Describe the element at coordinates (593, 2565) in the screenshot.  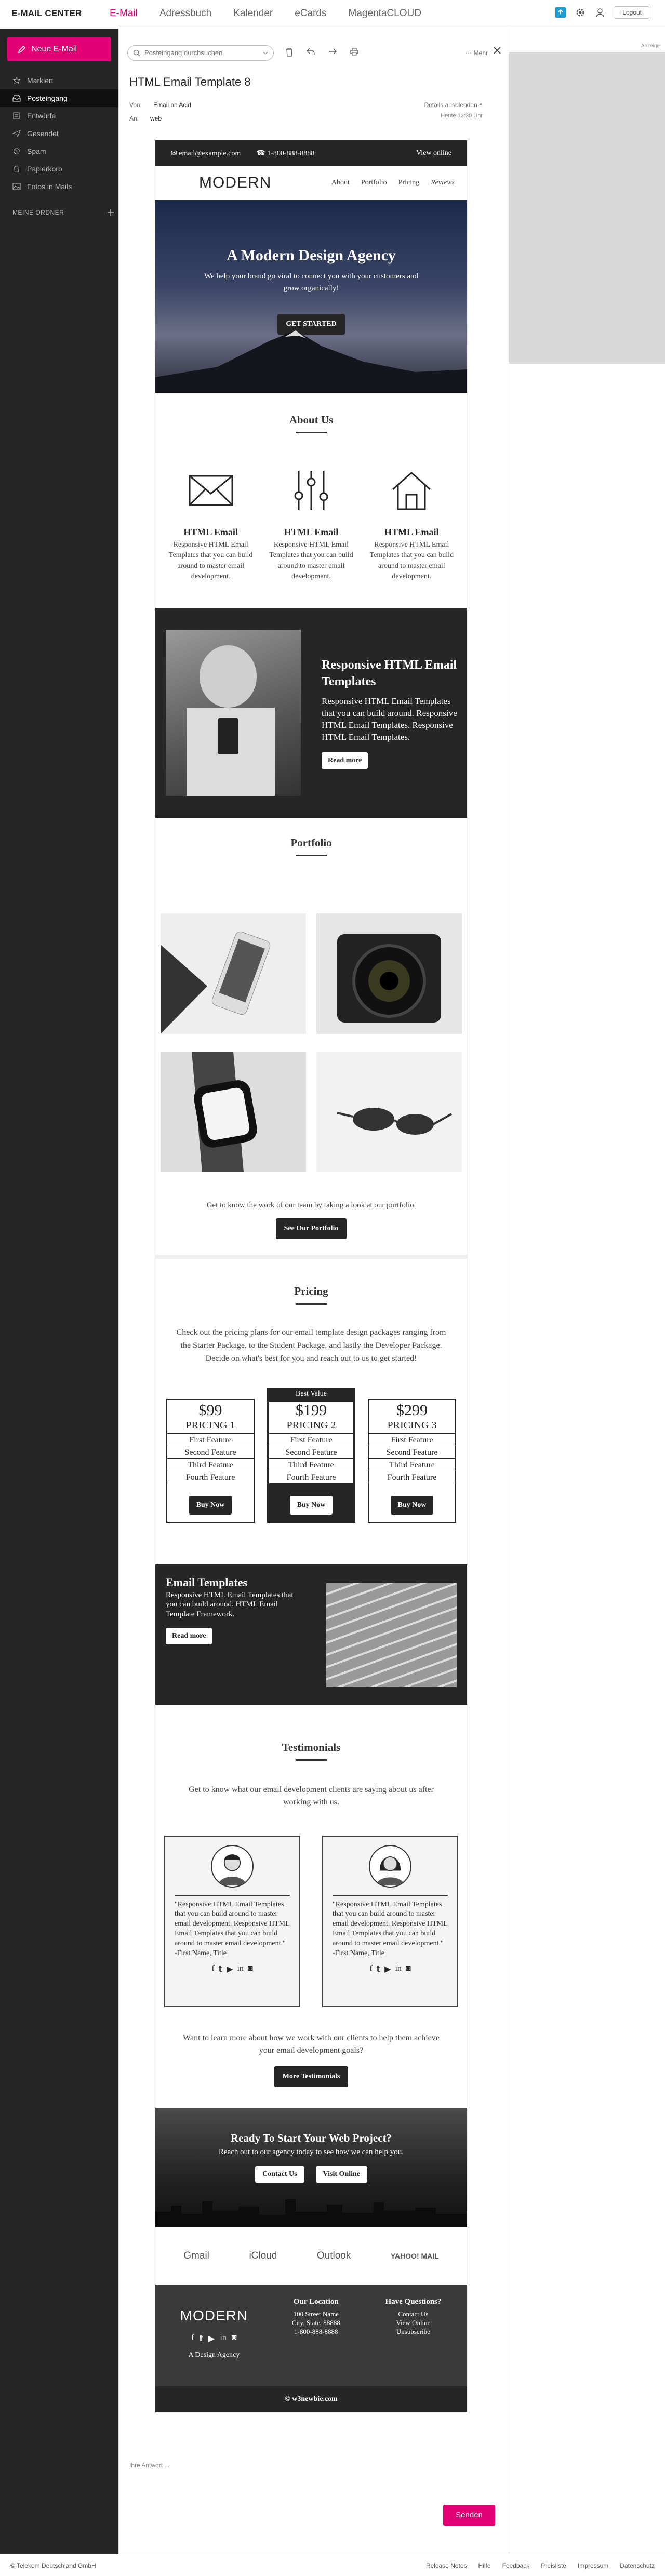
I see `imprint-link: Impressum` at that location.